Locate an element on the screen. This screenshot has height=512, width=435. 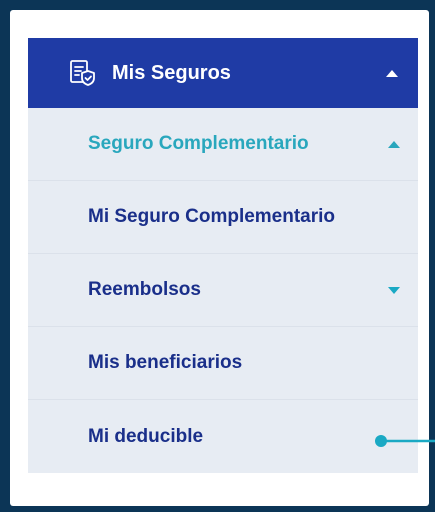
menu-header-mis-seguros: Mis Seguros is located at coordinates (223, 73).